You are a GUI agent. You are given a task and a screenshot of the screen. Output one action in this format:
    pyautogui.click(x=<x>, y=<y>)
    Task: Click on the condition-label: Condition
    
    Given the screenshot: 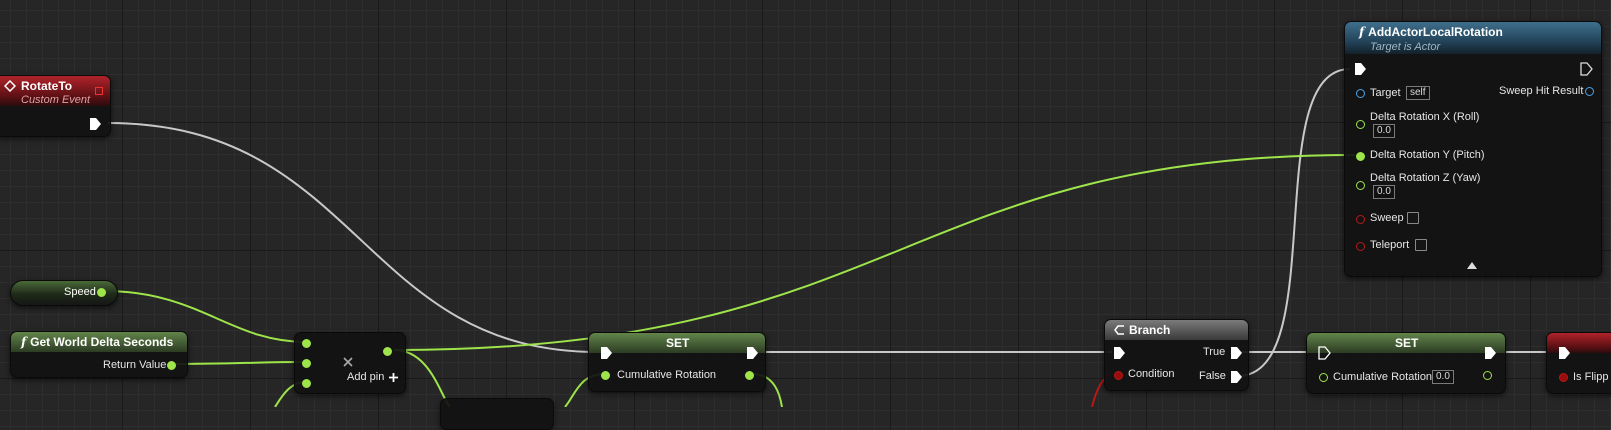 What is the action you would take?
    pyautogui.click(x=1151, y=374)
    